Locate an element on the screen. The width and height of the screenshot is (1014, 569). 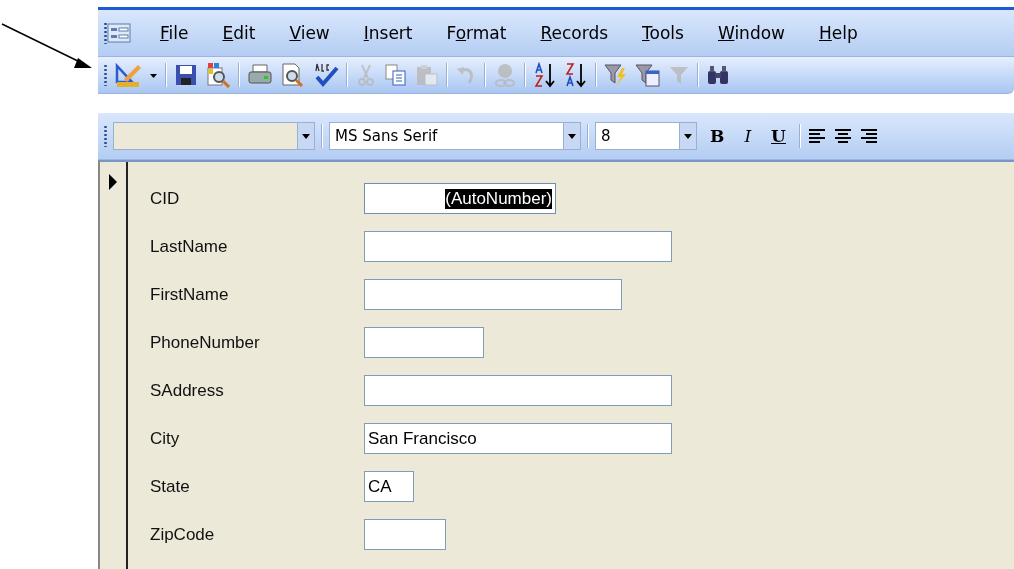
sort-descending-icon is located at coordinates (576, 75).